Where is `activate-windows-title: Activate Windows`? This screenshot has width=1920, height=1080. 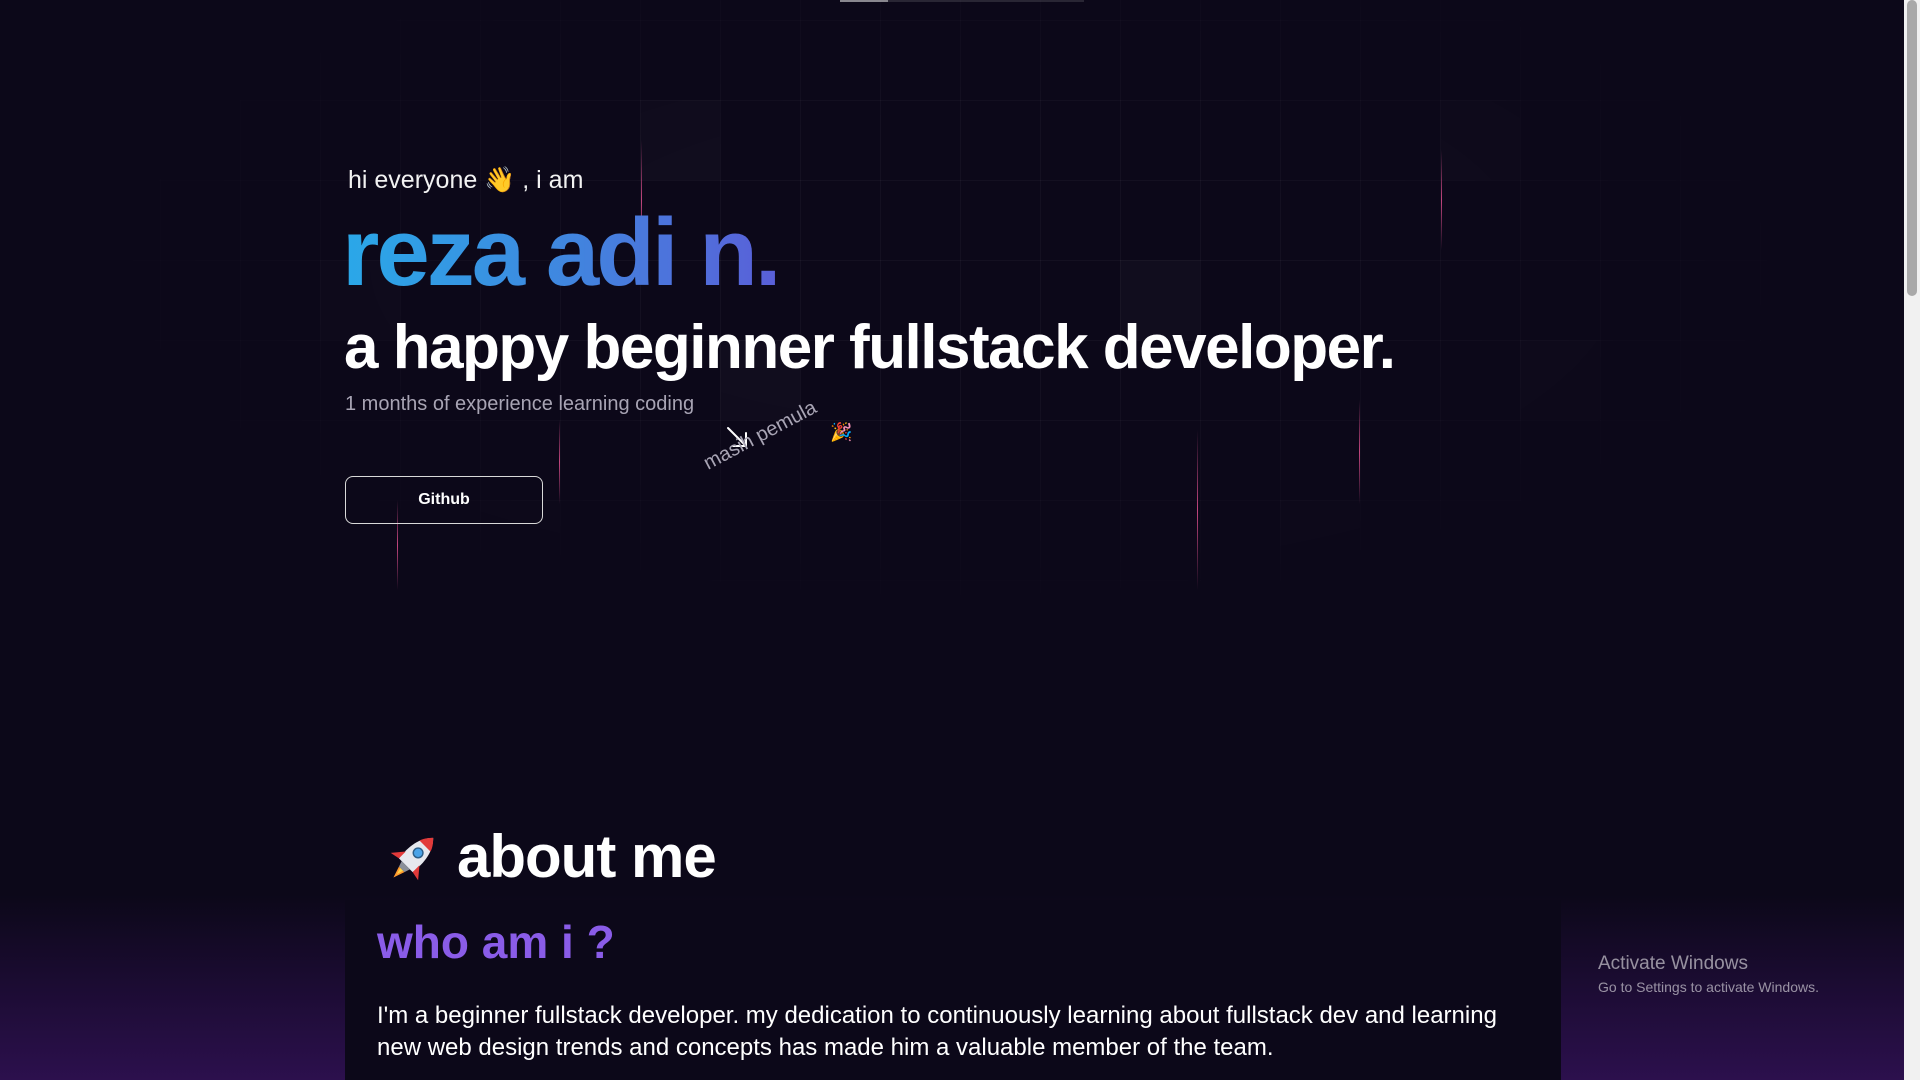
activate-windows-title: Activate Windows is located at coordinates (1673, 963).